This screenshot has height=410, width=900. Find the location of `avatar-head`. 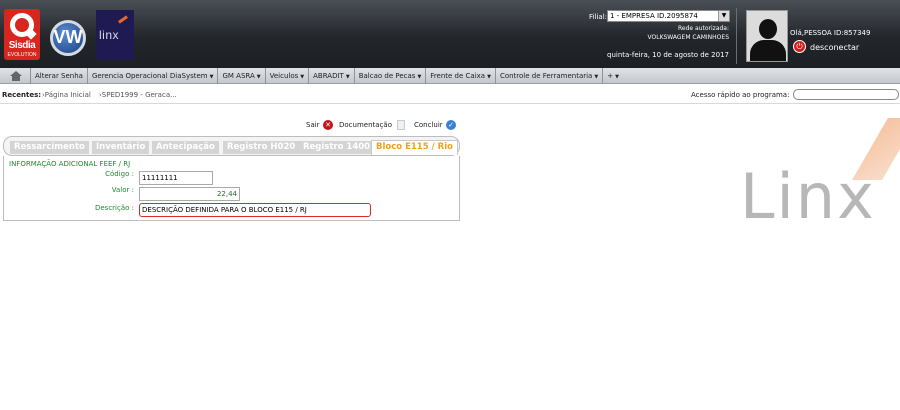

avatar-head is located at coordinates (768, 29).